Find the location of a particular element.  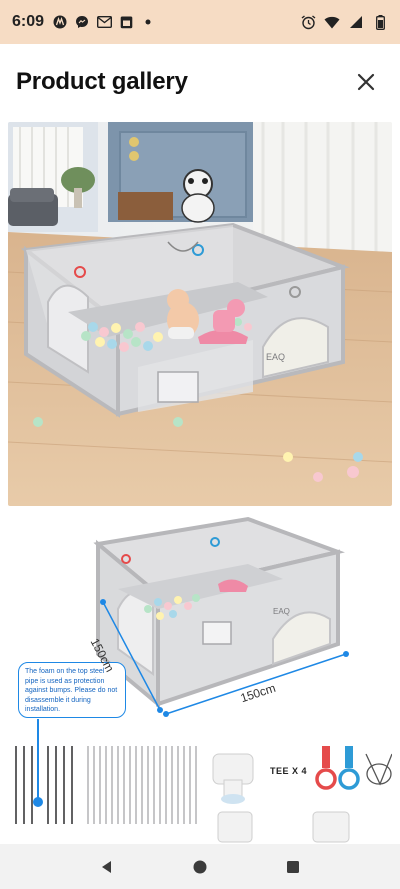

status-notification-icons is located at coordinates (104, 22).